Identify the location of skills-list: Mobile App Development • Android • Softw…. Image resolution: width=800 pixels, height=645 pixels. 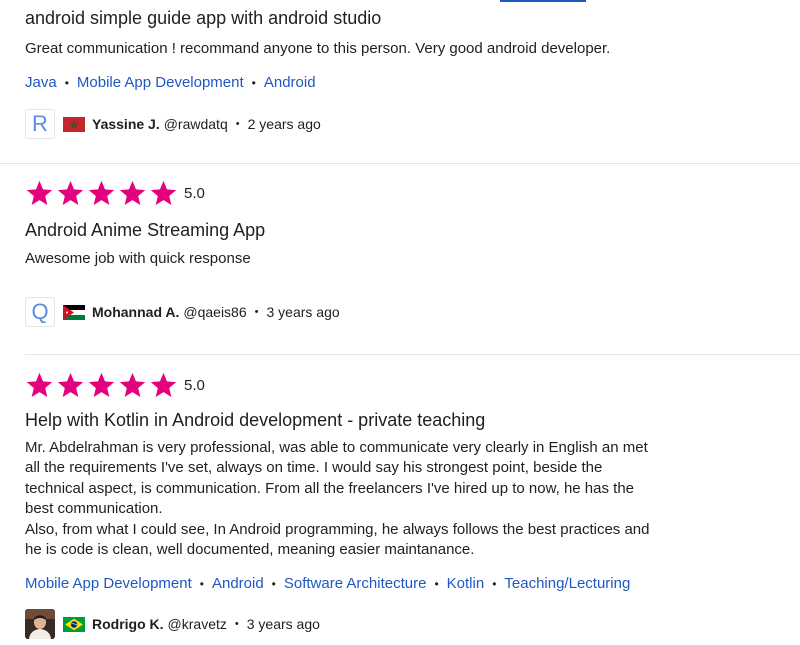
(412, 584).